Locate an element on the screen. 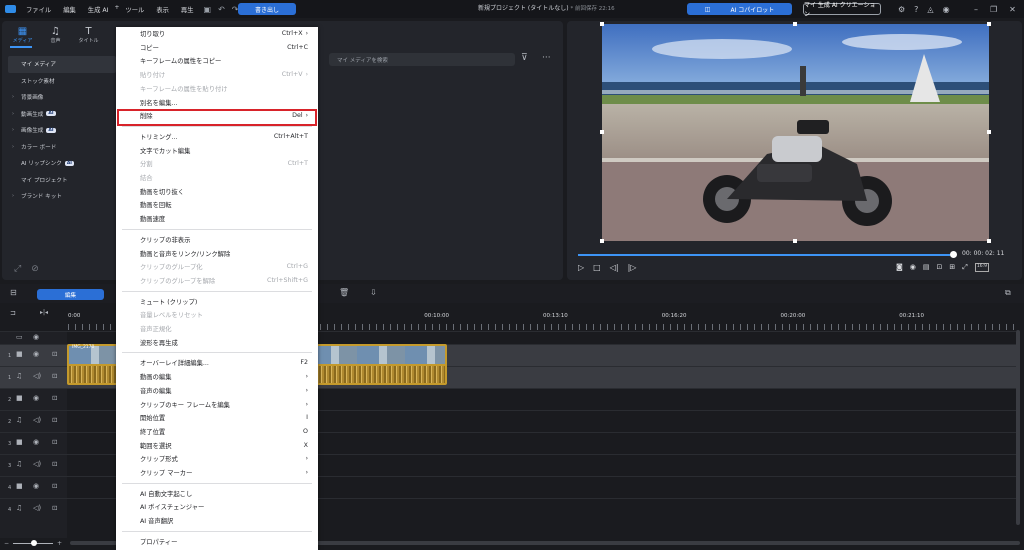 This screenshot has height=550, width=1024. ai-creation-button: マイ 生成 AI クリエーション is located at coordinates (842, 10).